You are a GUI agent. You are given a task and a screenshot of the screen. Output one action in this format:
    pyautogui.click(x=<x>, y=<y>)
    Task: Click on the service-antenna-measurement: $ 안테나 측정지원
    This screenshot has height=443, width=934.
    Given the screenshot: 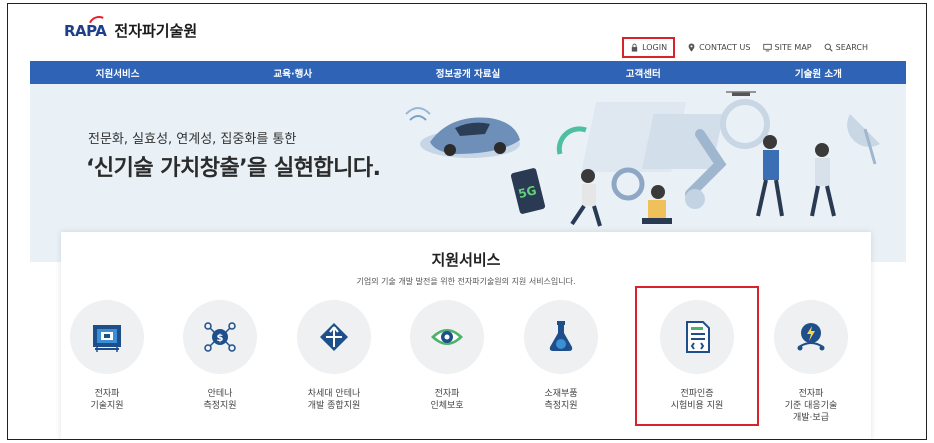 What is the action you would take?
    pyautogui.click(x=220, y=356)
    